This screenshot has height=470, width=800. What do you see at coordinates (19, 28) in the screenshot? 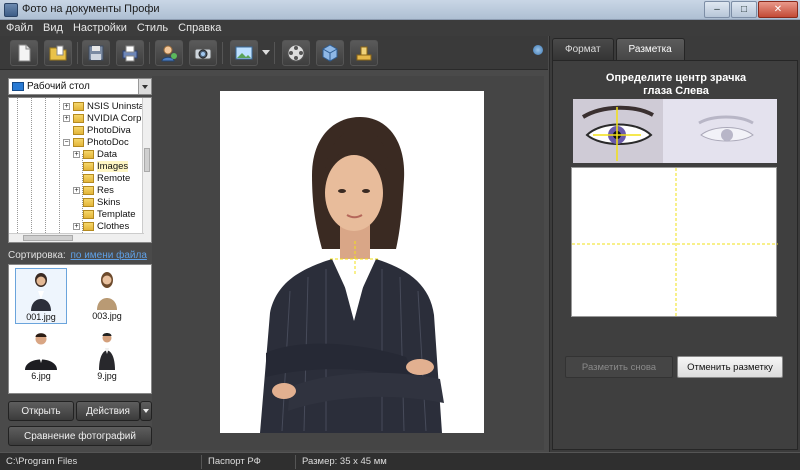
I see `menu-file: Файл` at bounding box center [19, 28].